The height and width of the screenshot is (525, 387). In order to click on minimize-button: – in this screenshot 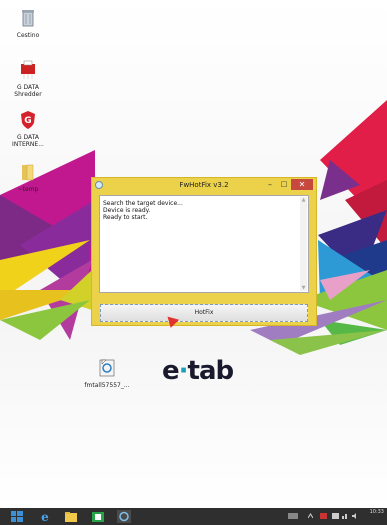, I will do `click(270, 184)`.